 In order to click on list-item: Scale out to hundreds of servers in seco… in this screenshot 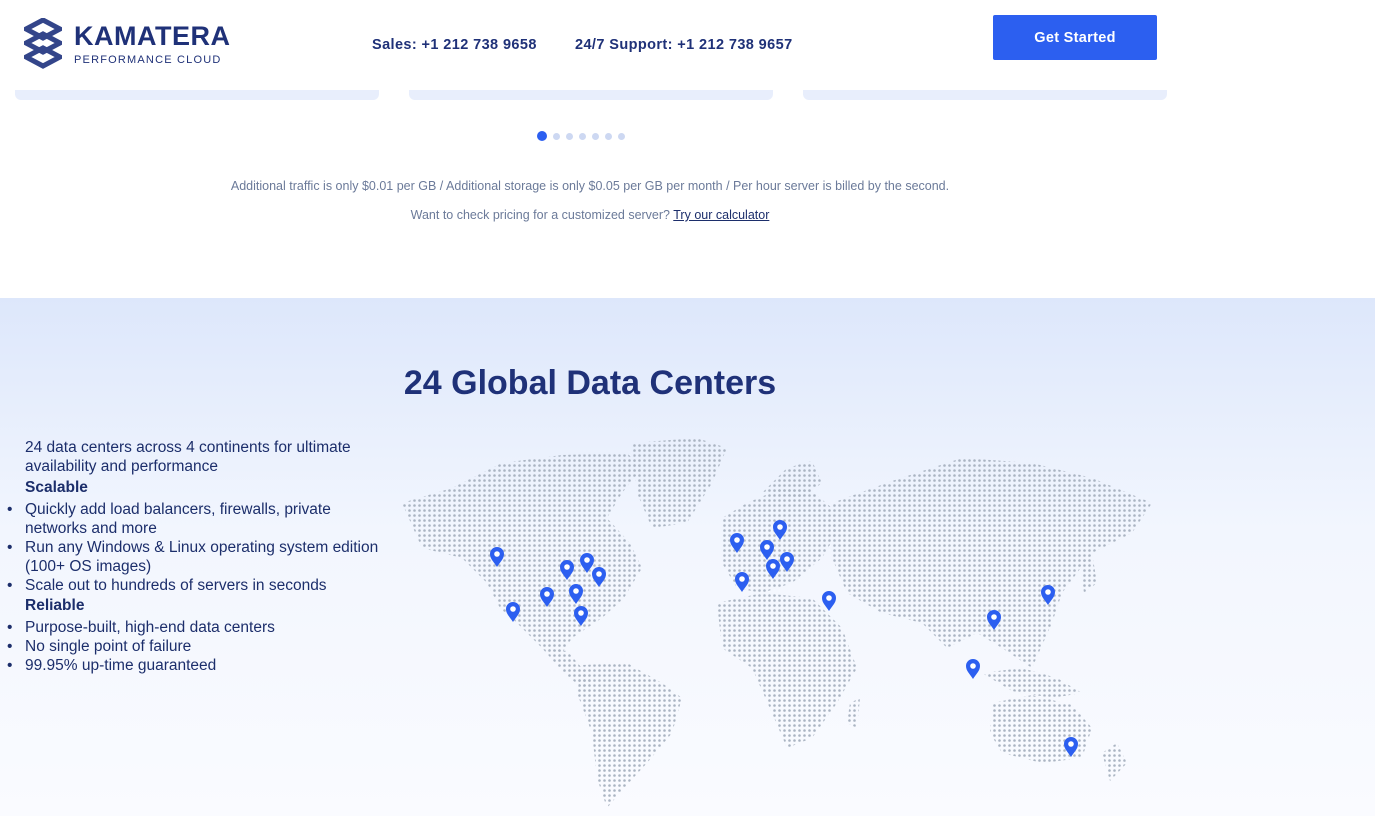, I will do `click(201, 585)`.